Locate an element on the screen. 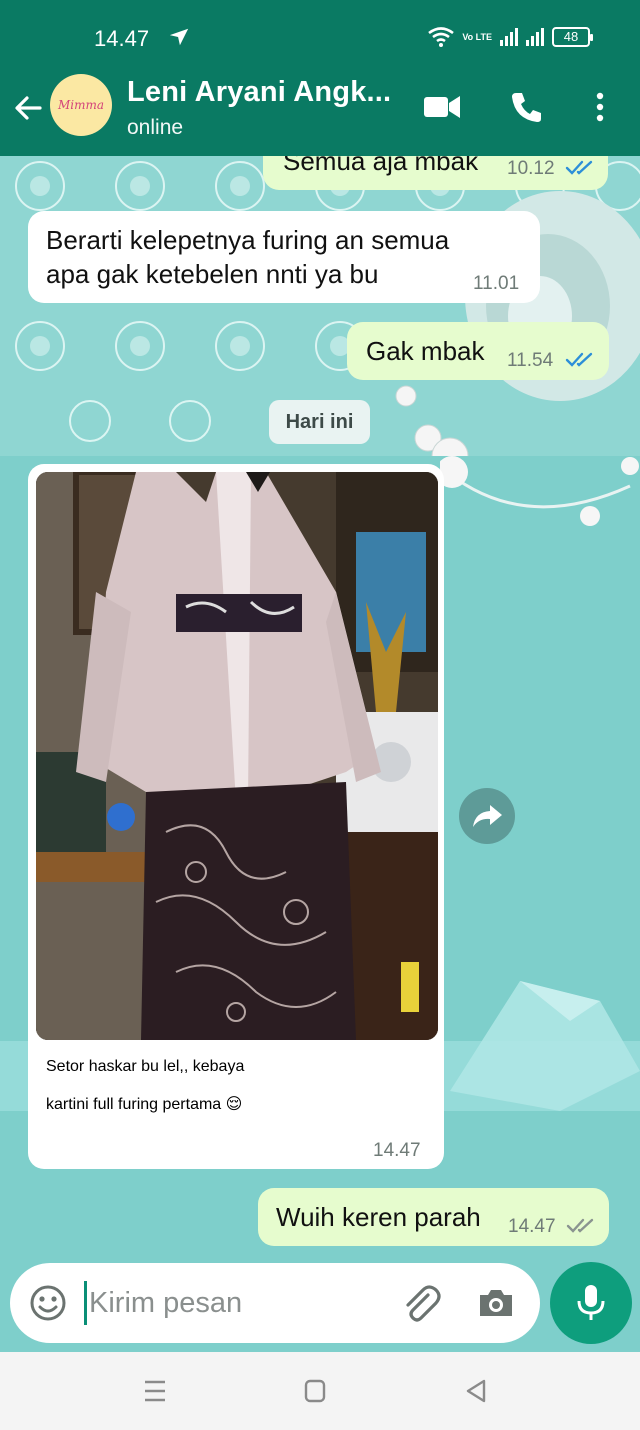 The image size is (640, 1430). message-composer is located at coordinates (275, 1303).